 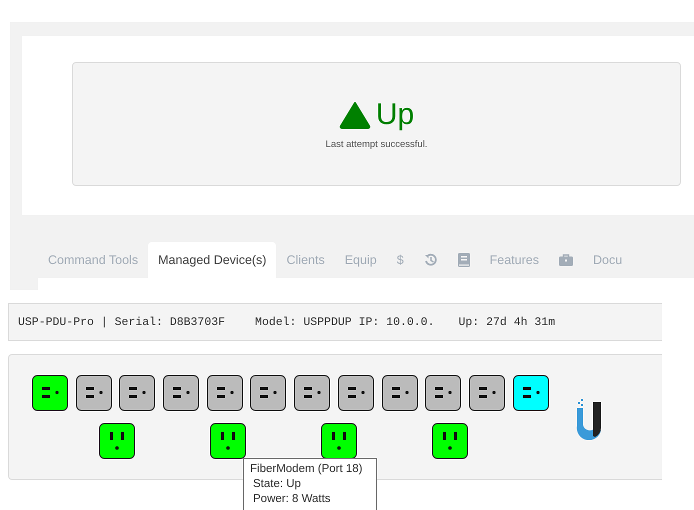 I want to click on tab: Managed Device(s), so click(x=212, y=260).